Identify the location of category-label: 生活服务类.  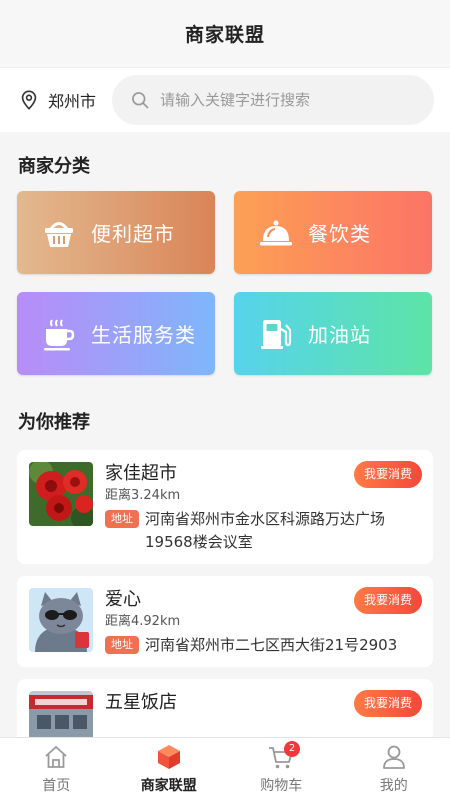
(143, 335).